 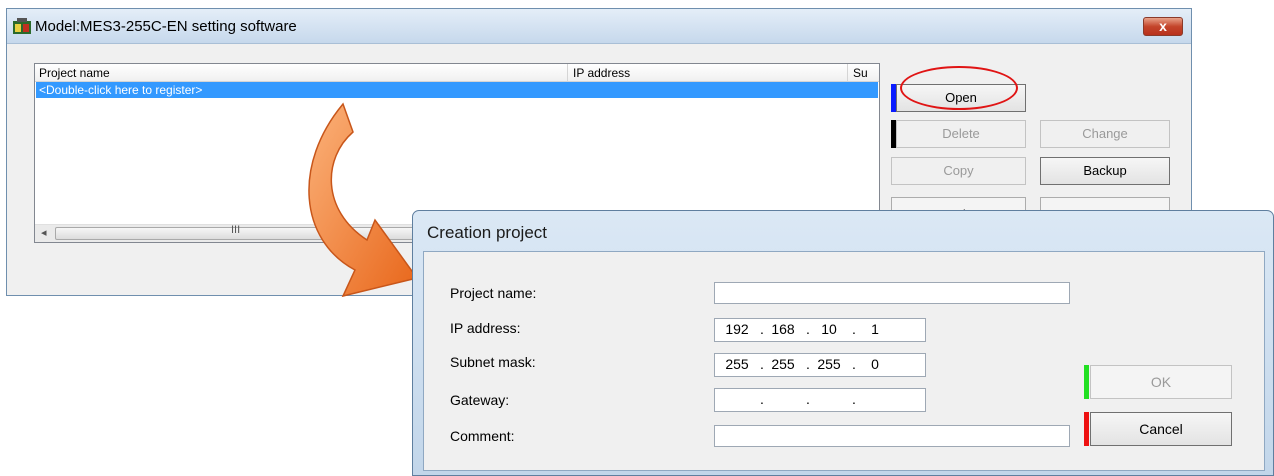 I want to click on list-item-register: <Double-click here to register>, so click(x=457, y=90).